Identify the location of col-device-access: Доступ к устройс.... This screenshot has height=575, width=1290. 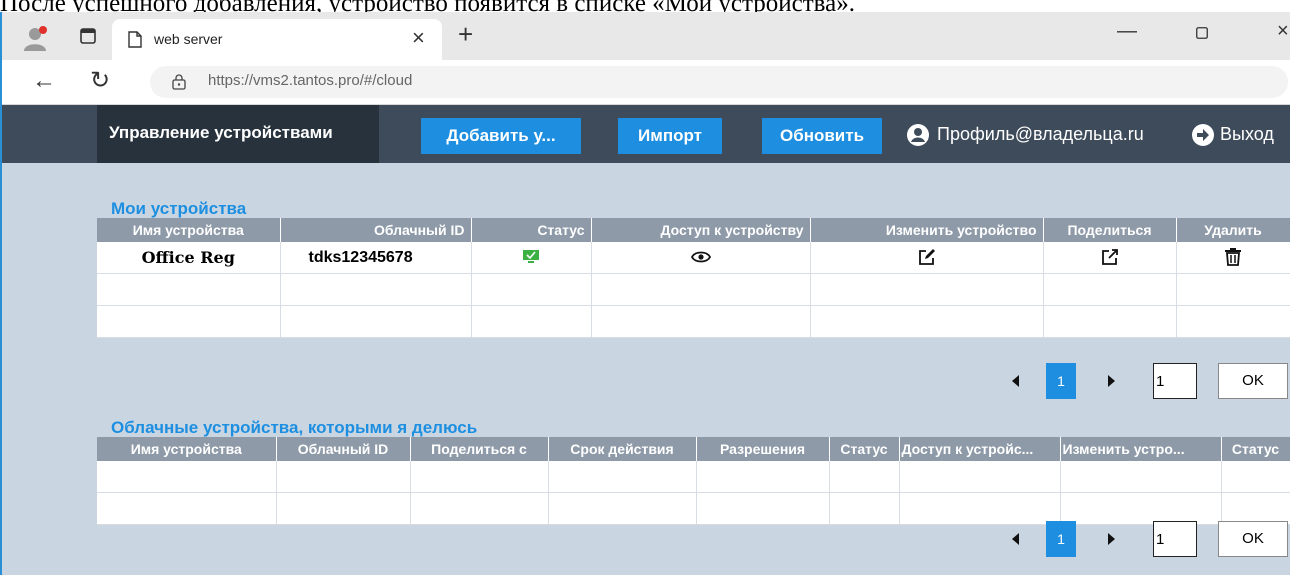
(980, 449).